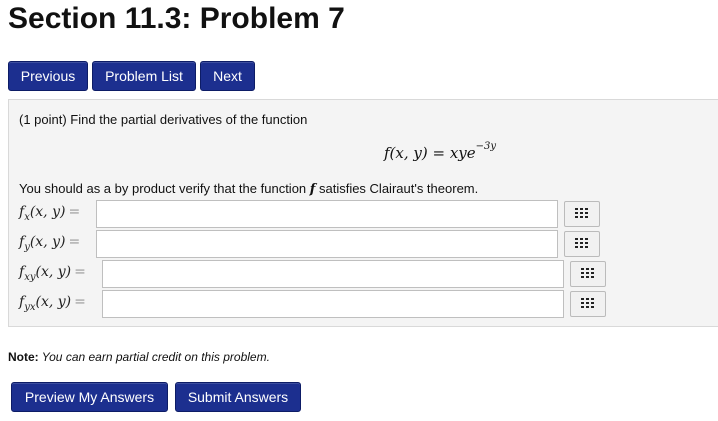 This screenshot has width=718, height=421. I want to click on answer-label-fy: fy(x, y) =, so click(50, 243).